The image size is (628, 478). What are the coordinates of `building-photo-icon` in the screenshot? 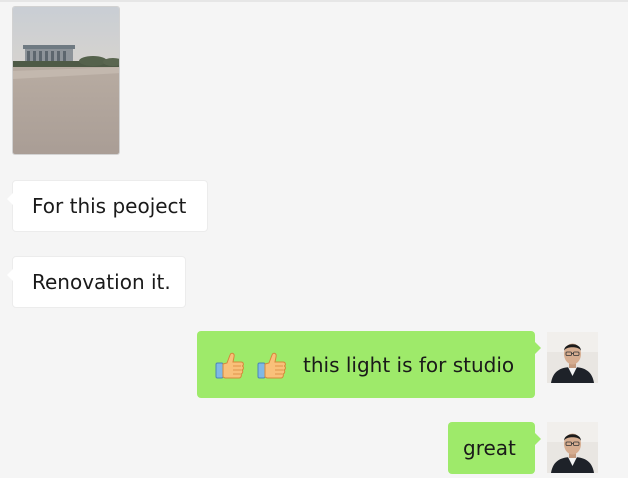 It's located at (66, 80).